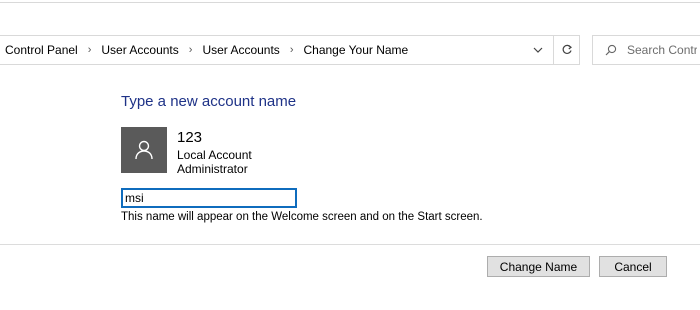  I want to click on footer-divider, so click(350, 244).